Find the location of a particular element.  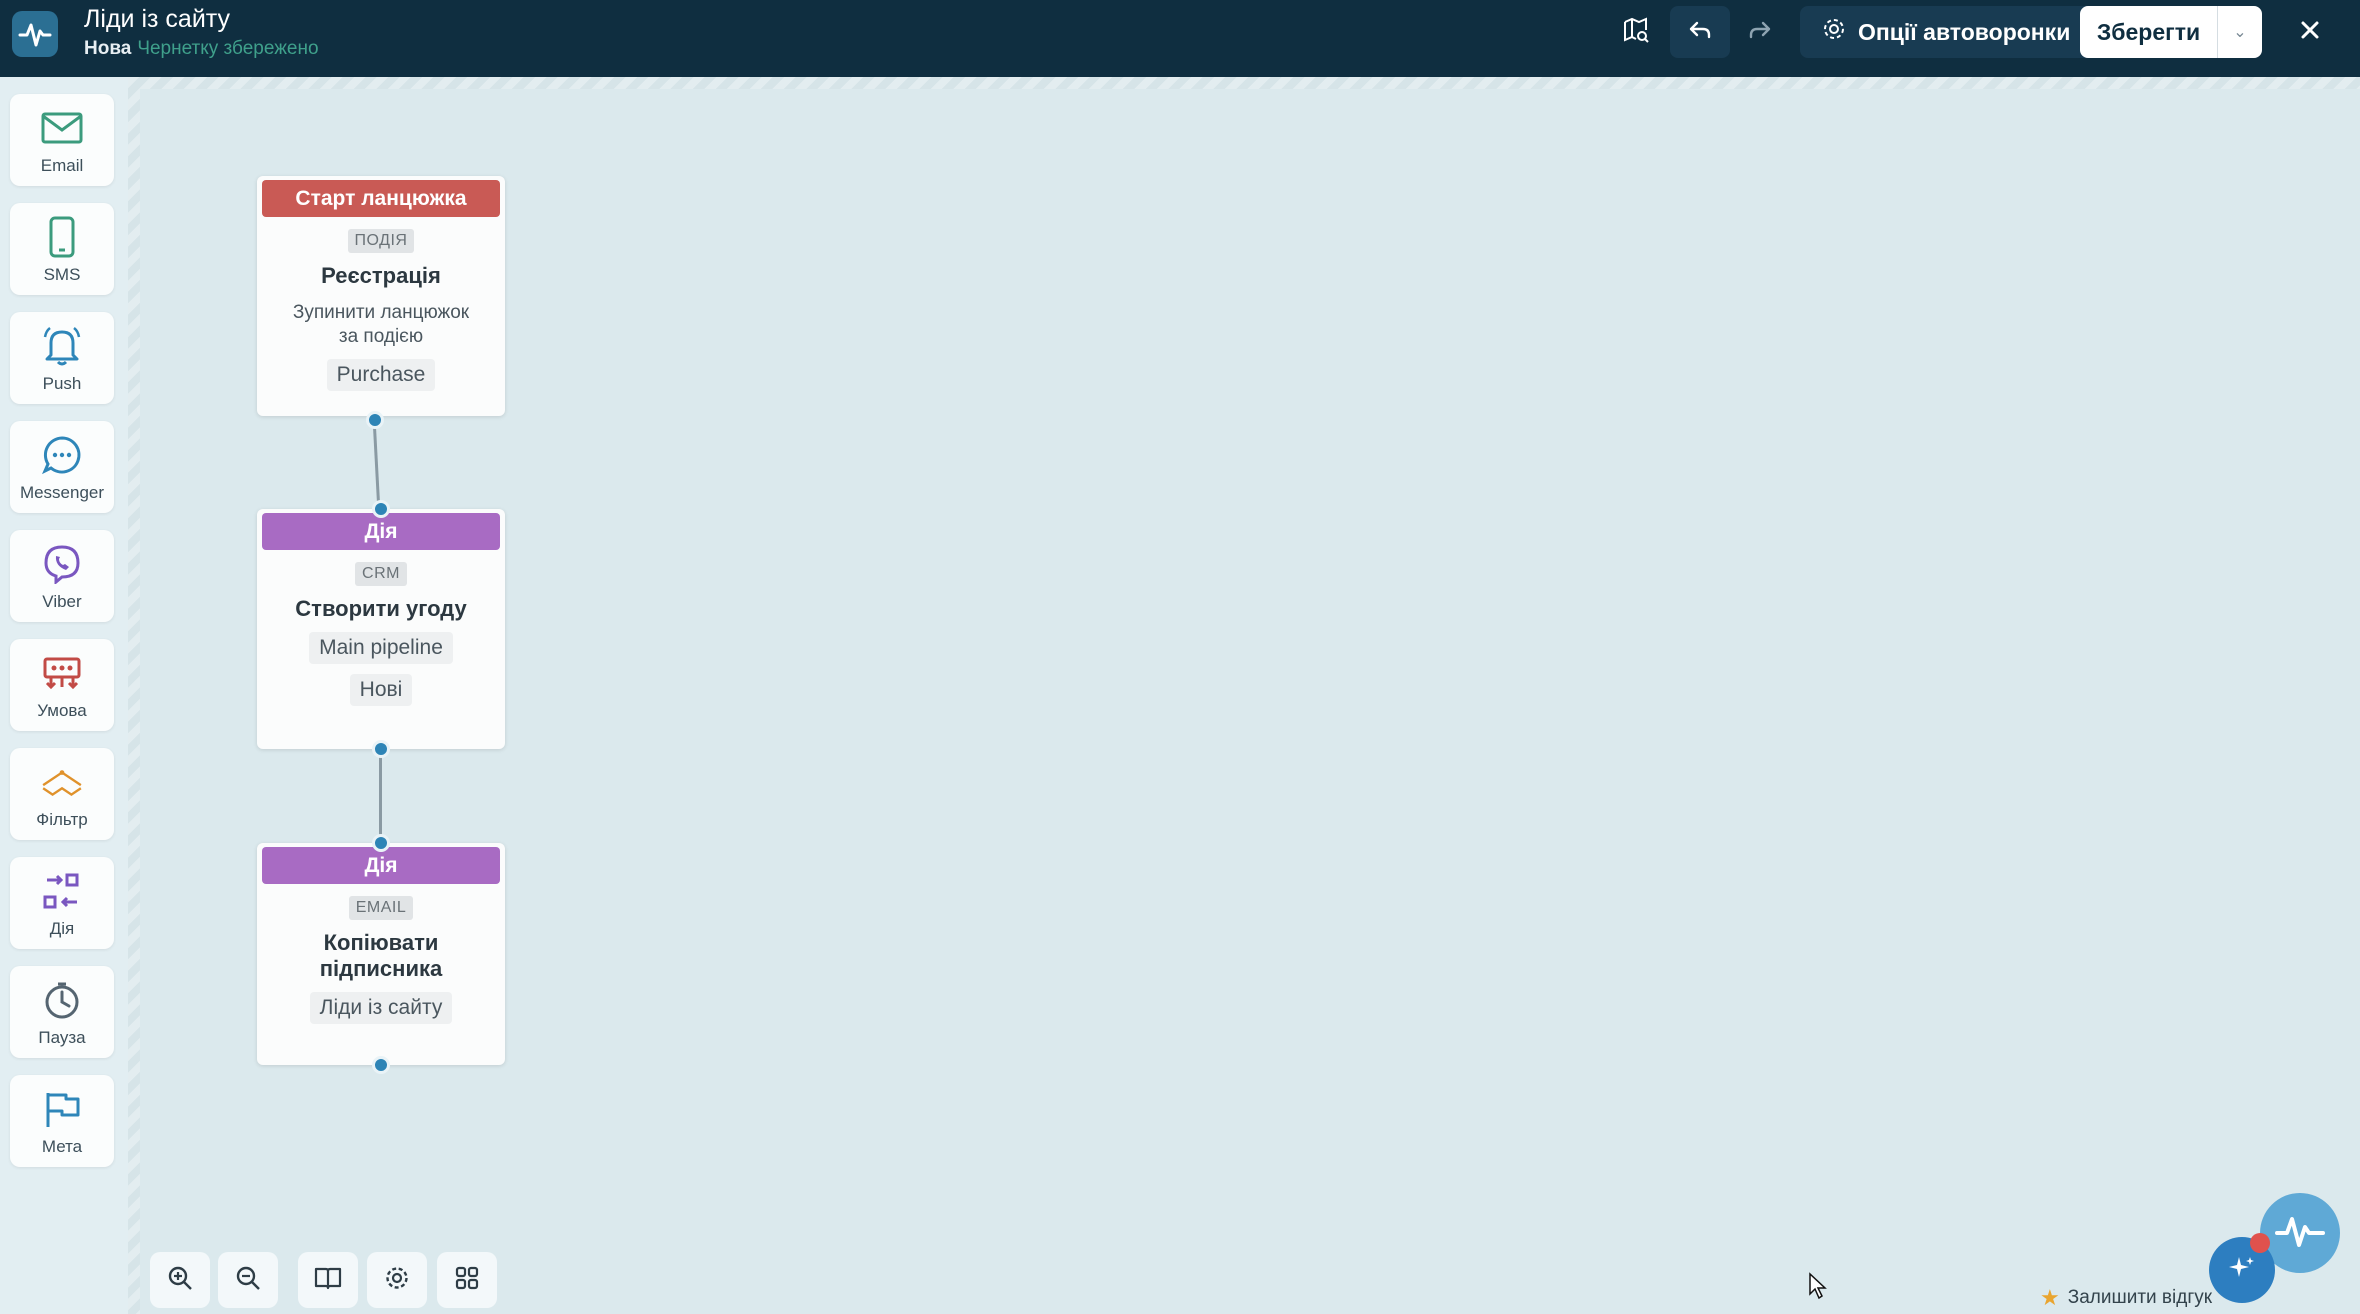

funnel-options-button: Опції автоворонки is located at coordinates (1946, 32).